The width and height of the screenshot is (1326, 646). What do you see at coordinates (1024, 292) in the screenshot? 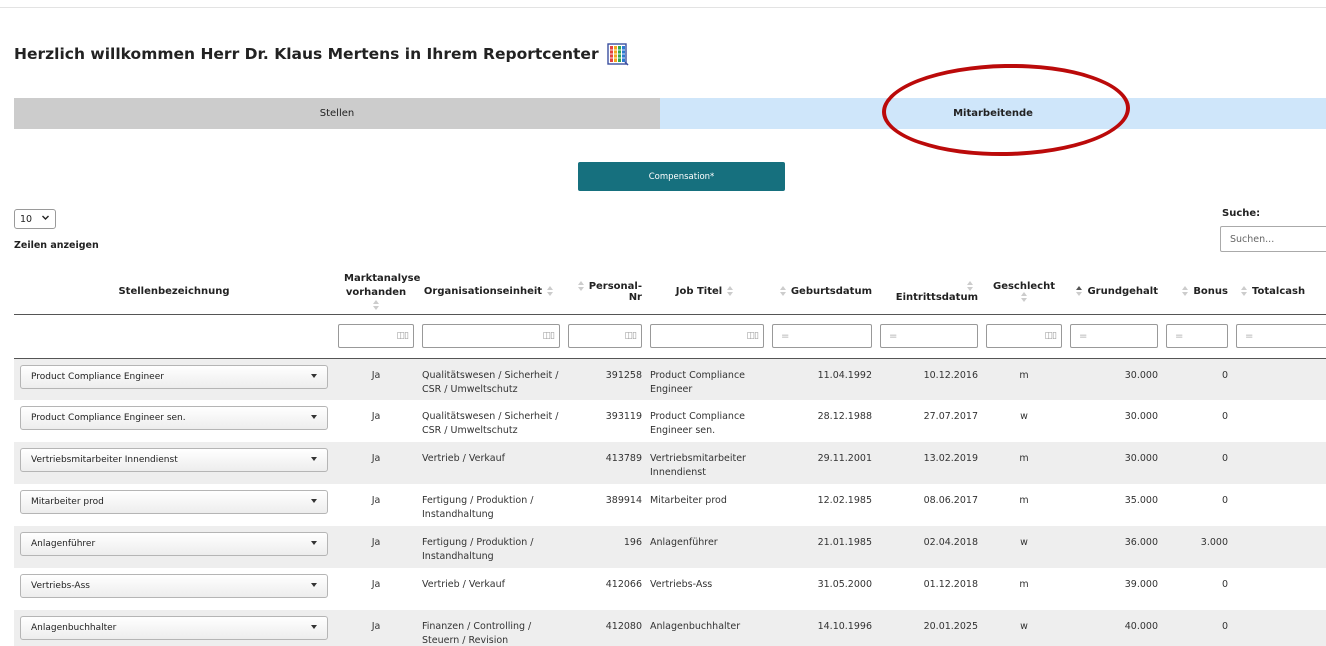
I see `column-header-geschlecht: Geschlecht` at bounding box center [1024, 292].